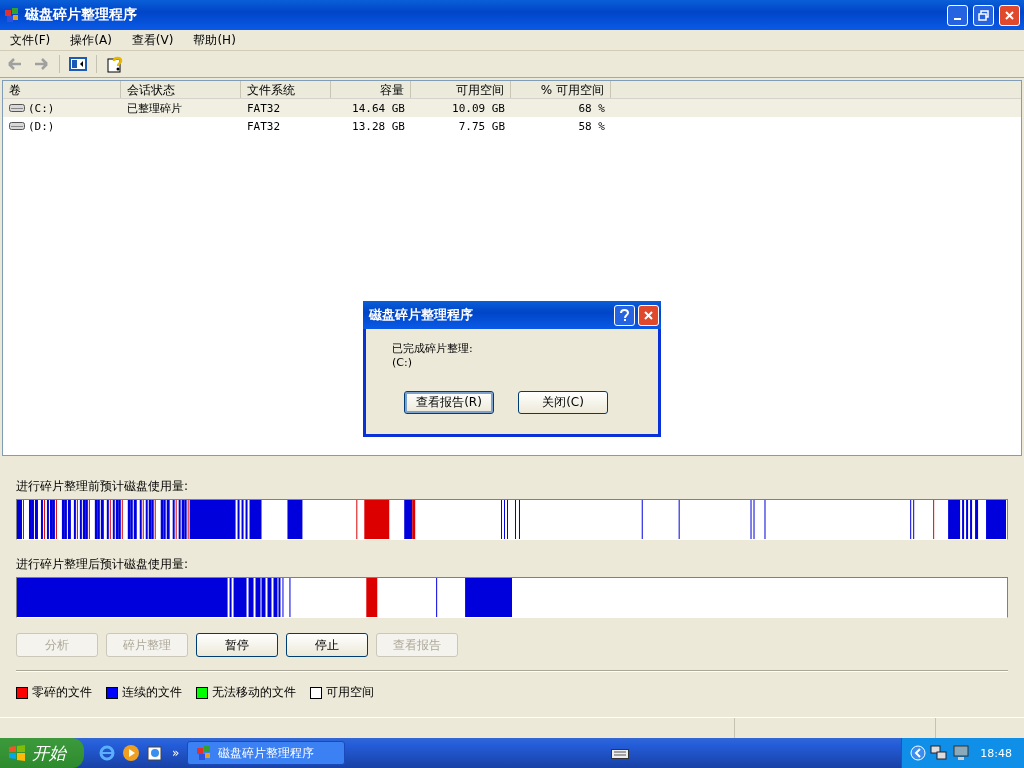 Image resolution: width=1024 pixels, height=768 pixels. Describe the element at coordinates (152, 692) in the screenshot. I see `legend-label: 连续的文件` at that location.